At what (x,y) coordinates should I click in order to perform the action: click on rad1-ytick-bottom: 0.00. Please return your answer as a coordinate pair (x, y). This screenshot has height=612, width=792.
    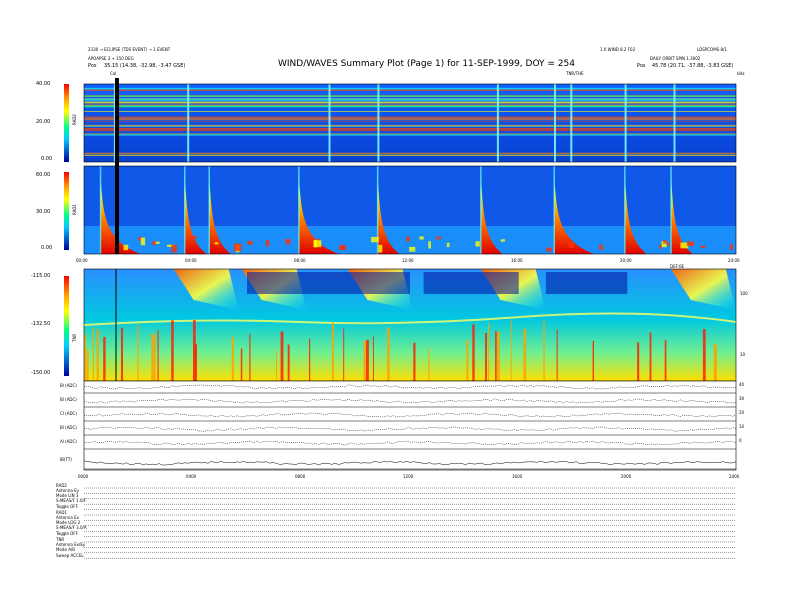
    Looking at the image, I should click on (47, 248).